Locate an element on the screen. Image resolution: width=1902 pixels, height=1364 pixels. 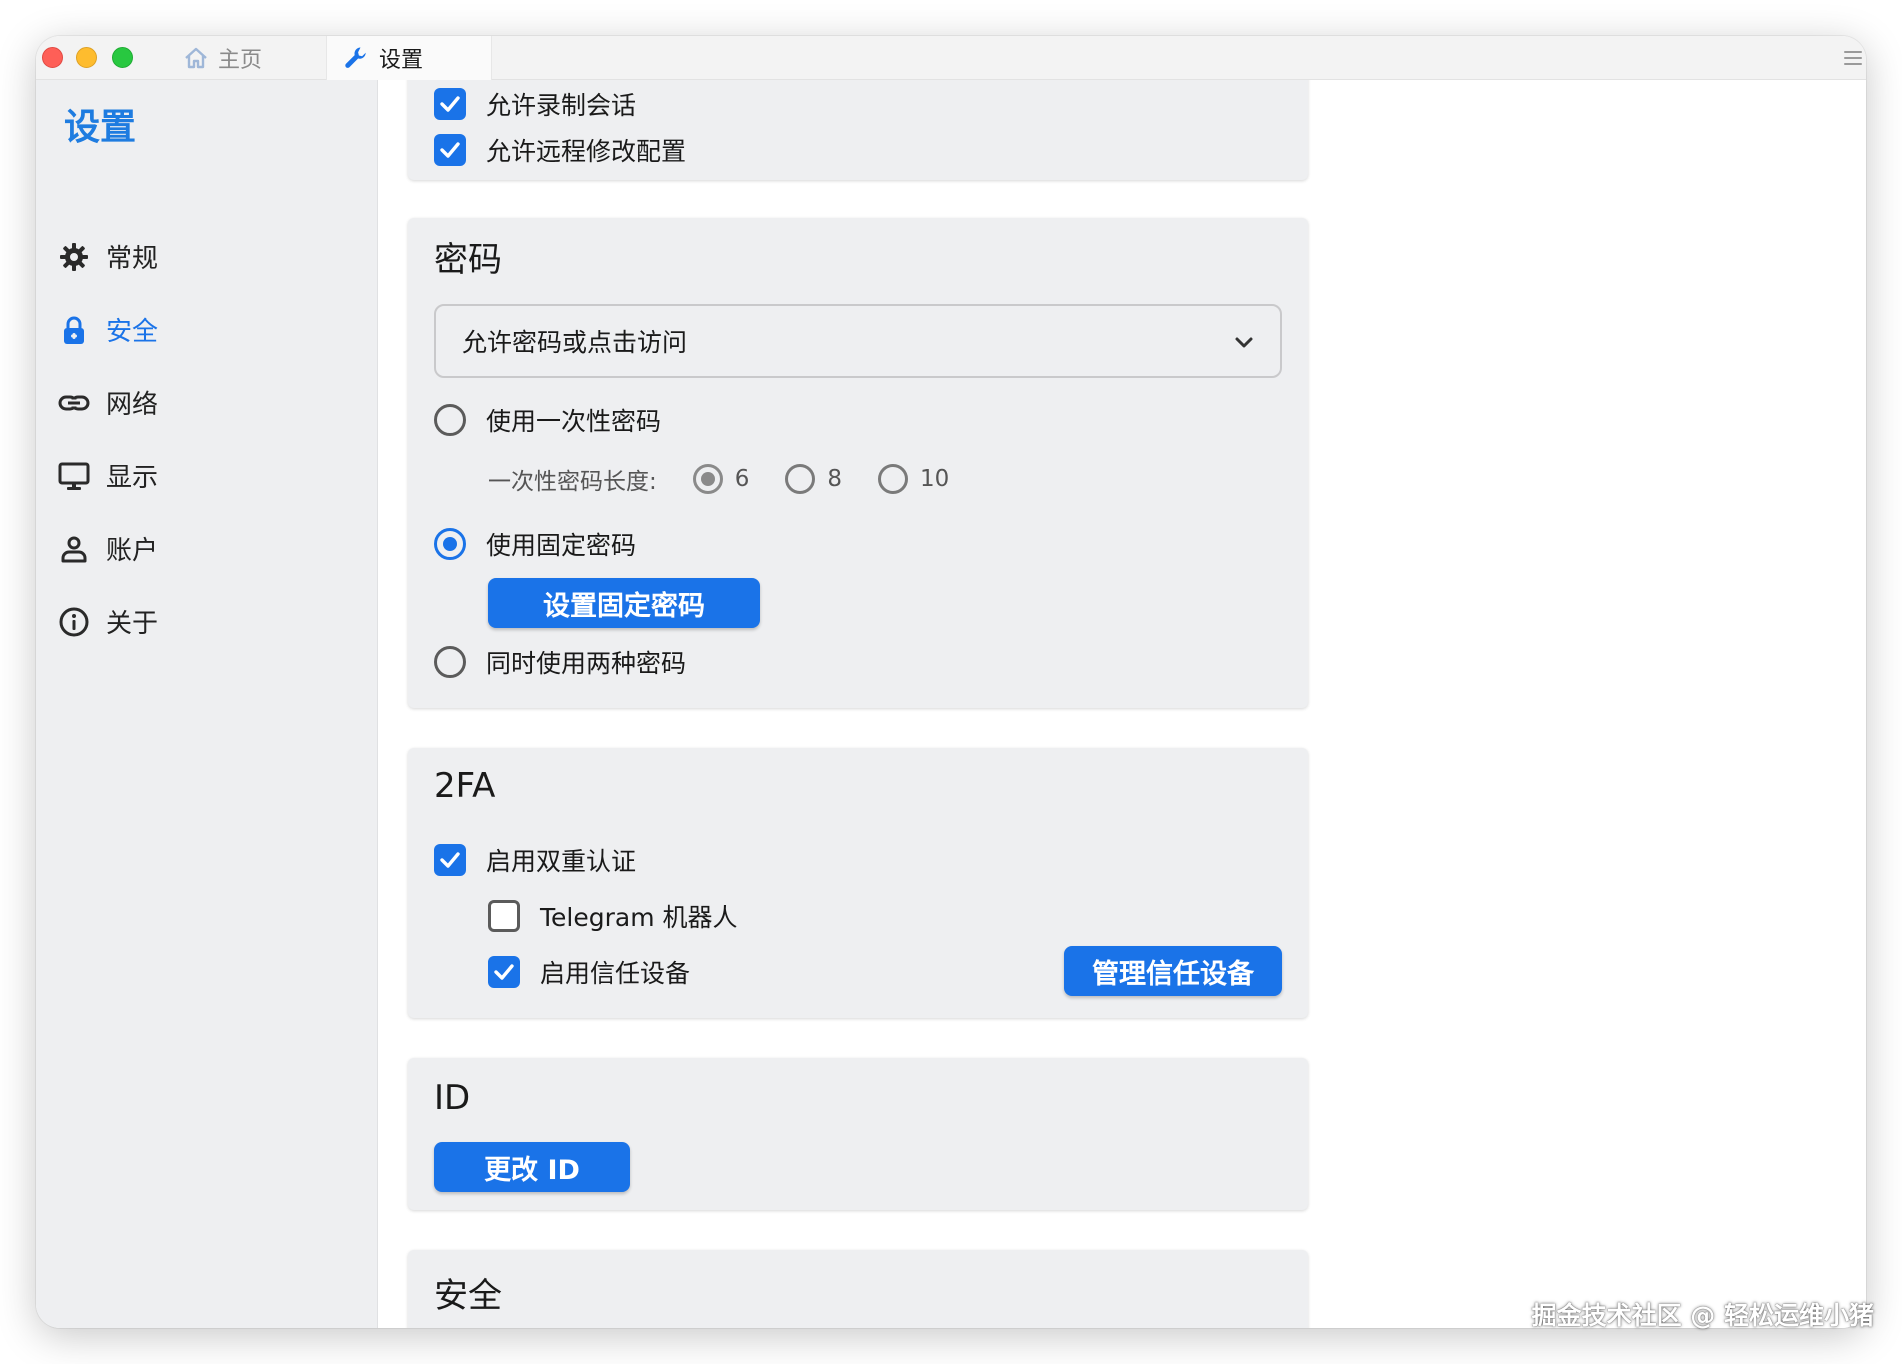
otp-length-row: 一次性密码长度: 6 8 10 is located at coordinates (718, 479).